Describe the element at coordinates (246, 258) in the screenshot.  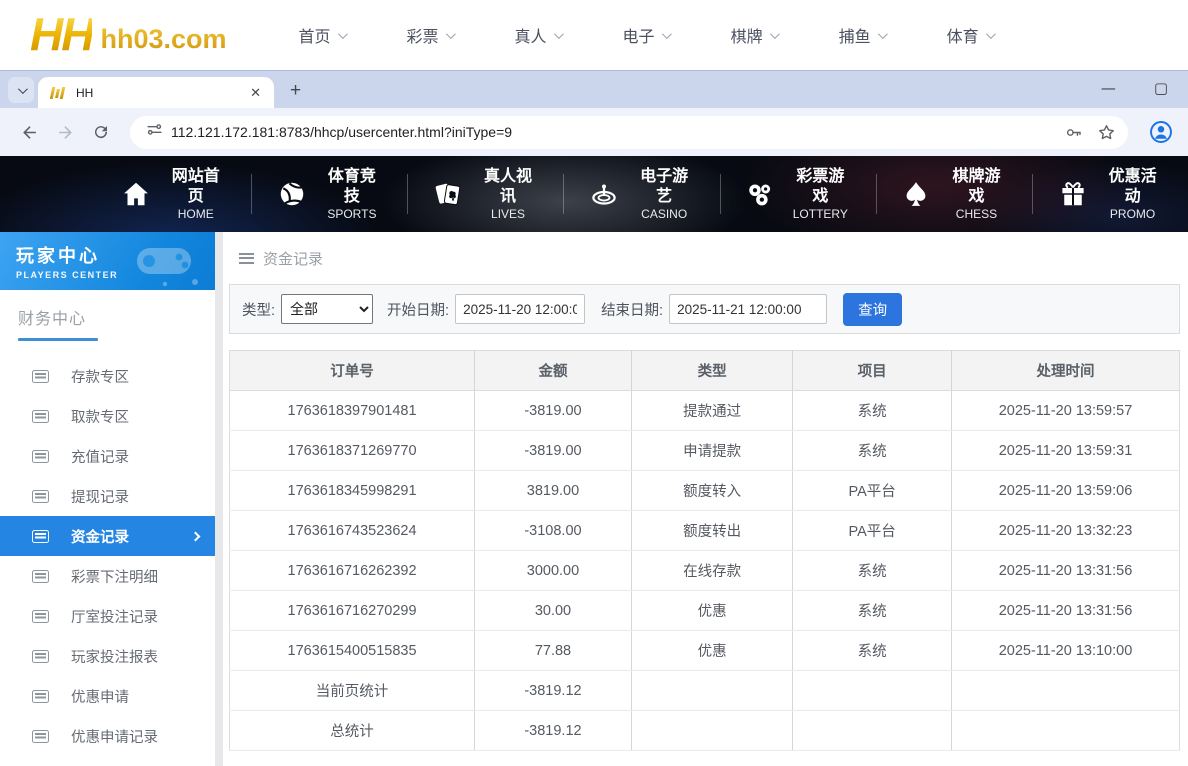
I see `menu-hamburger-icon` at that location.